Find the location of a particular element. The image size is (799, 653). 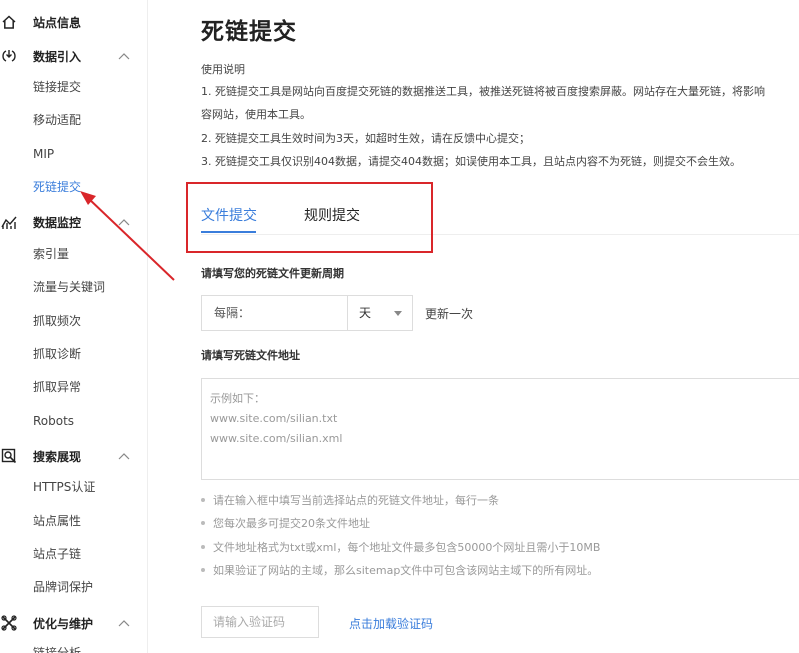

sidebar-item-mobile-adapt: 移动适配 is located at coordinates (57, 120).